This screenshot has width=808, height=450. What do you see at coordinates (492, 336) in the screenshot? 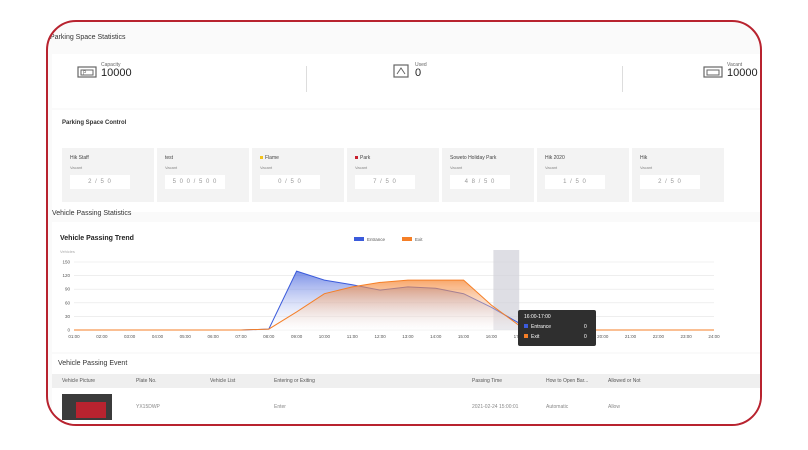
I see `x-tick-label: 16:00` at bounding box center [492, 336].